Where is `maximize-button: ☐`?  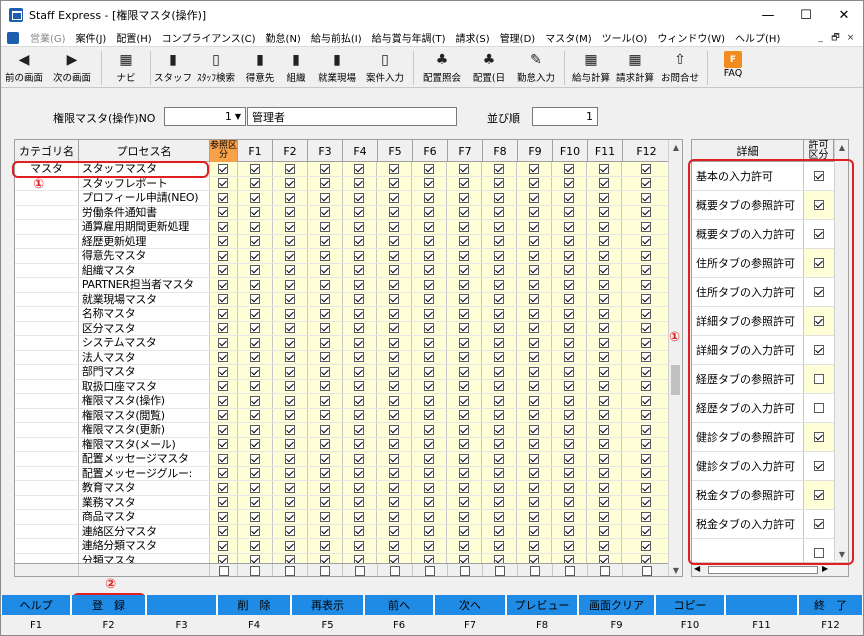 maximize-button: ☐ is located at coordinates (806, 15).